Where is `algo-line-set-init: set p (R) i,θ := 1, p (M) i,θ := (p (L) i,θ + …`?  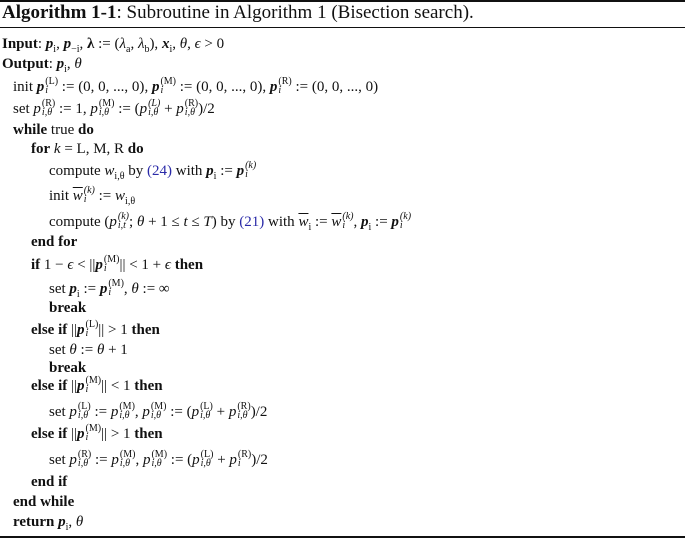 algo-line-set-init: set p (R) i,θ := 1, p (M) i,θ := (p (L) i,θ + … is located at coordinates (114, 107).